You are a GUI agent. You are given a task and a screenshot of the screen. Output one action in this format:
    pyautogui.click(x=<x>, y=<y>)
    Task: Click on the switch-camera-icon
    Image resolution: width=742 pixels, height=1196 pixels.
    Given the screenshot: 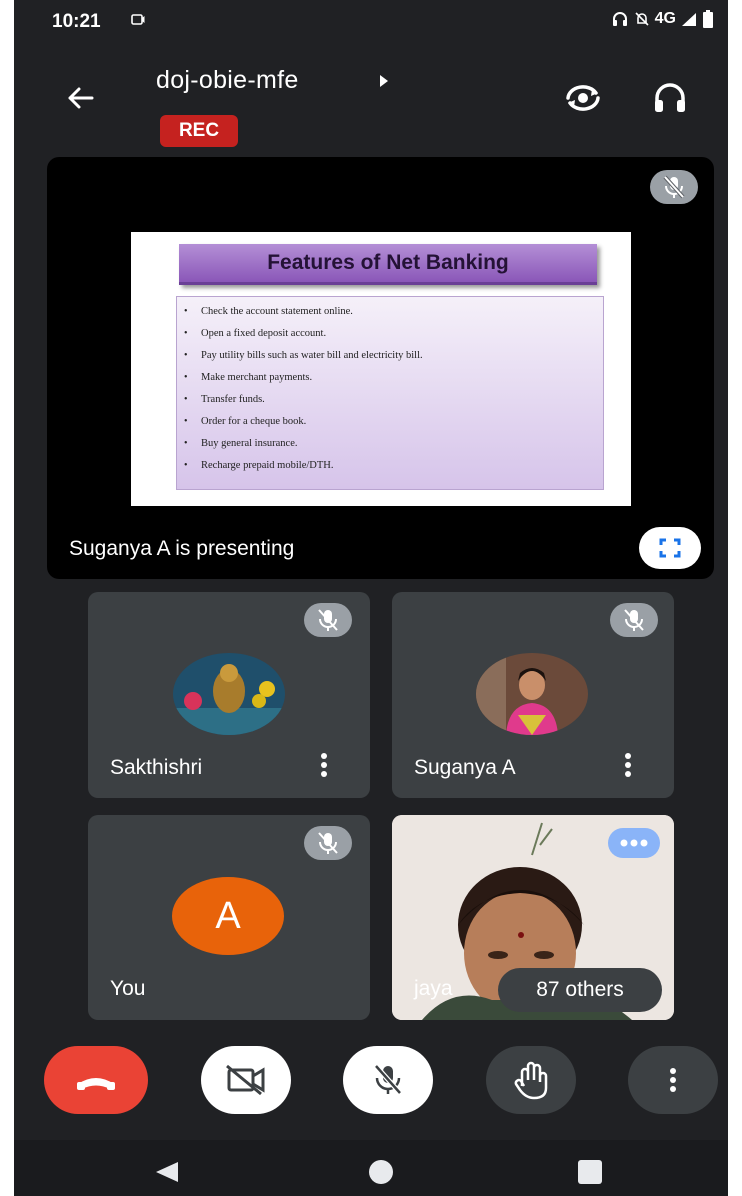 What is the action you would take?
    pyautogui.click(x=583, y=98)
    